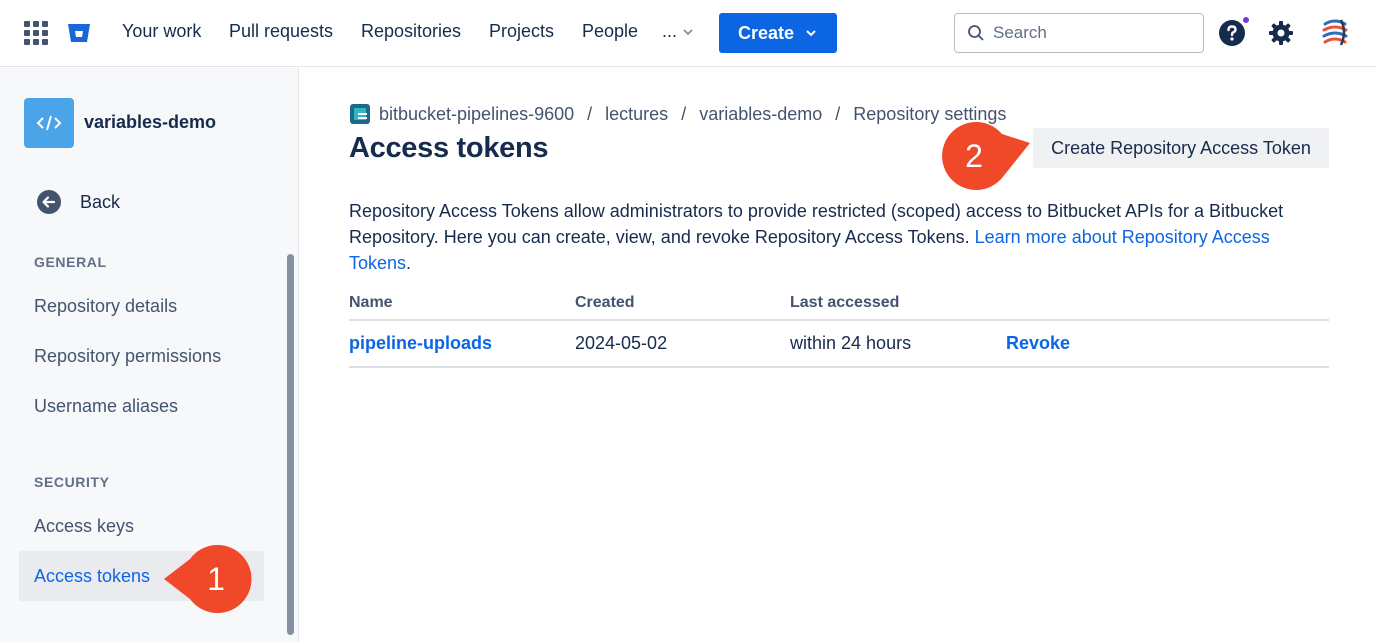  Describe the element at coordinates (839, 320) in the screenshot. I see `table-header-divider` at that location.